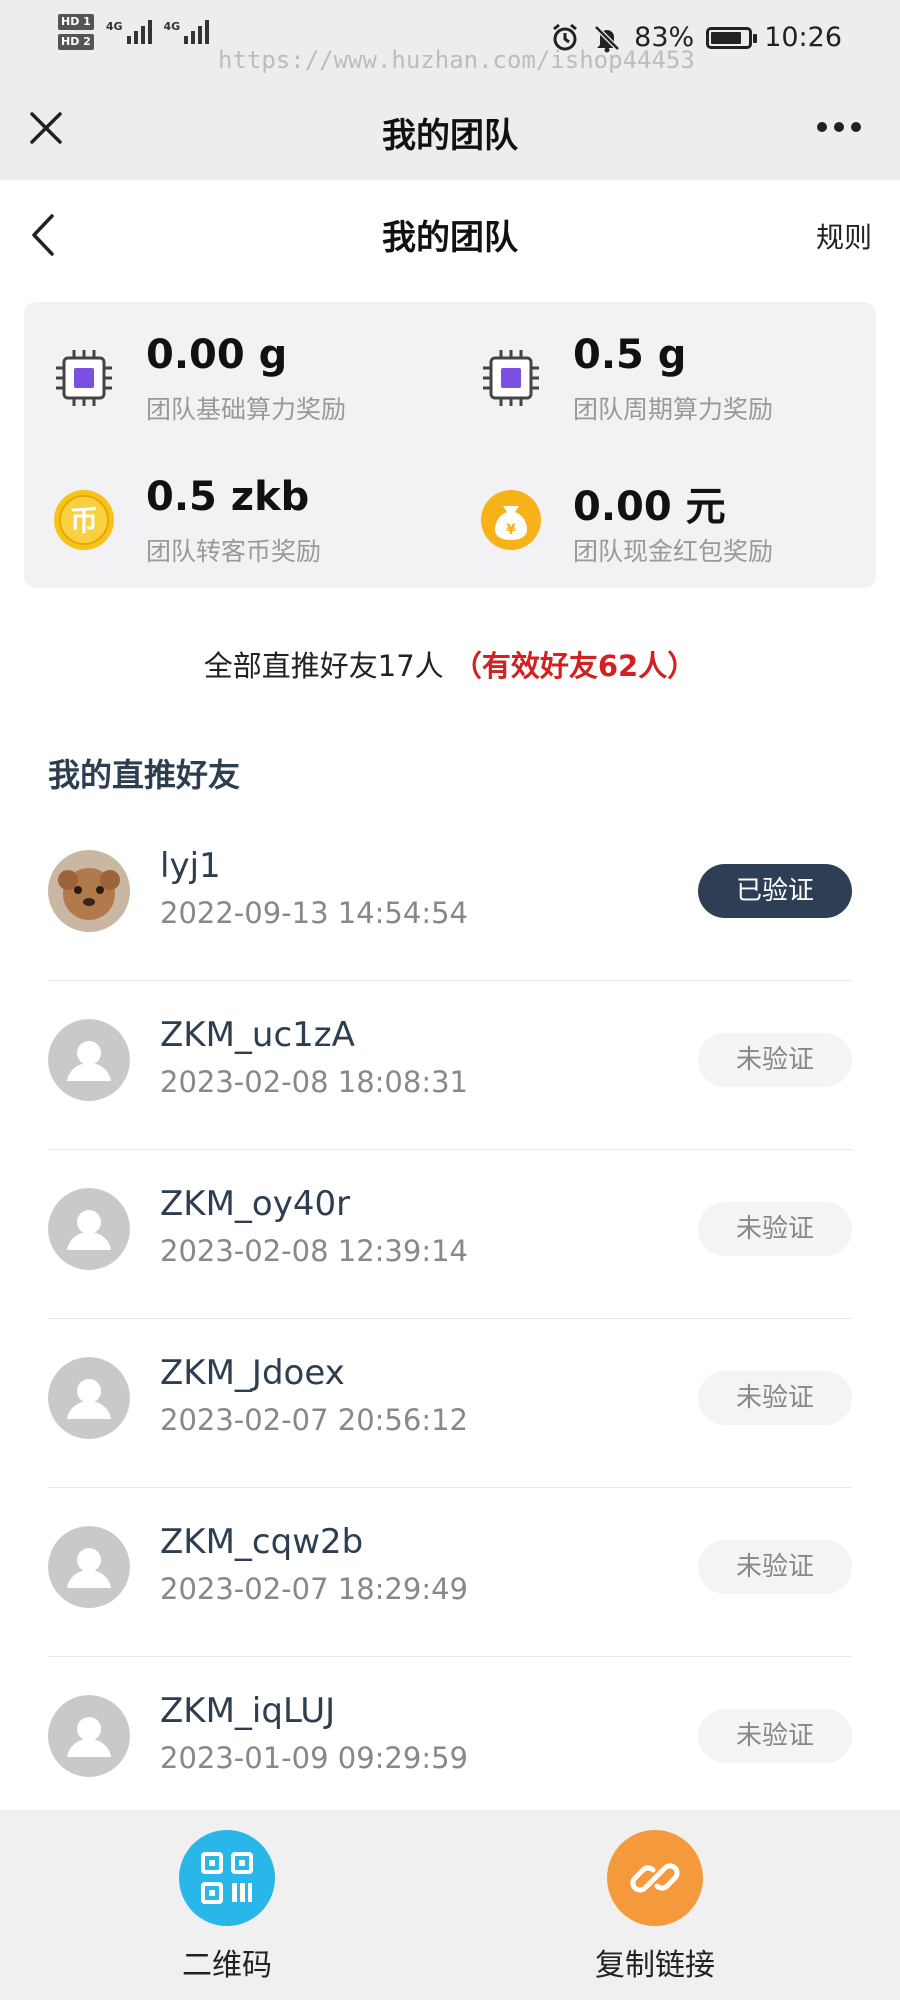 The width and height of the screenshot is (900, 2000). I want to click on friend-name: ZKM_iqLUJ, so click(248, 1711).